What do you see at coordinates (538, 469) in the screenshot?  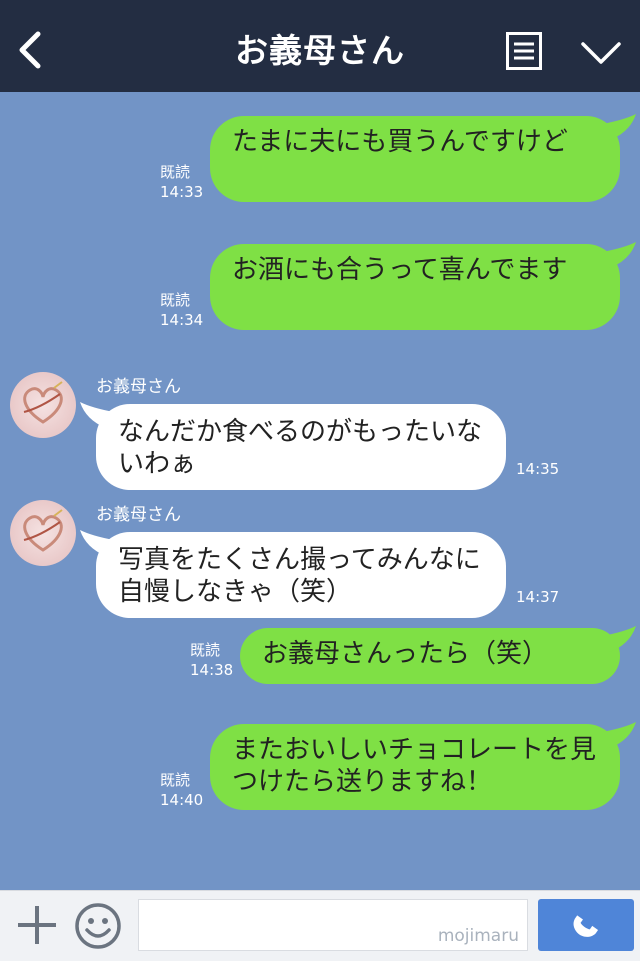 I see `message-time: 14:35` at bounding box center [538, 469].